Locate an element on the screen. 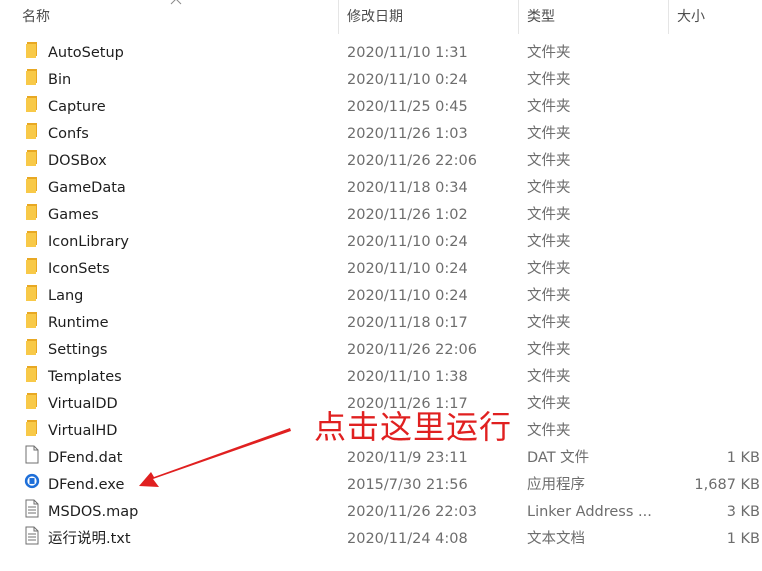 The image size is (762, 571). file-row: Capture 2020/11/25 0:45 文件夹 is located at coordinates (381, 107).